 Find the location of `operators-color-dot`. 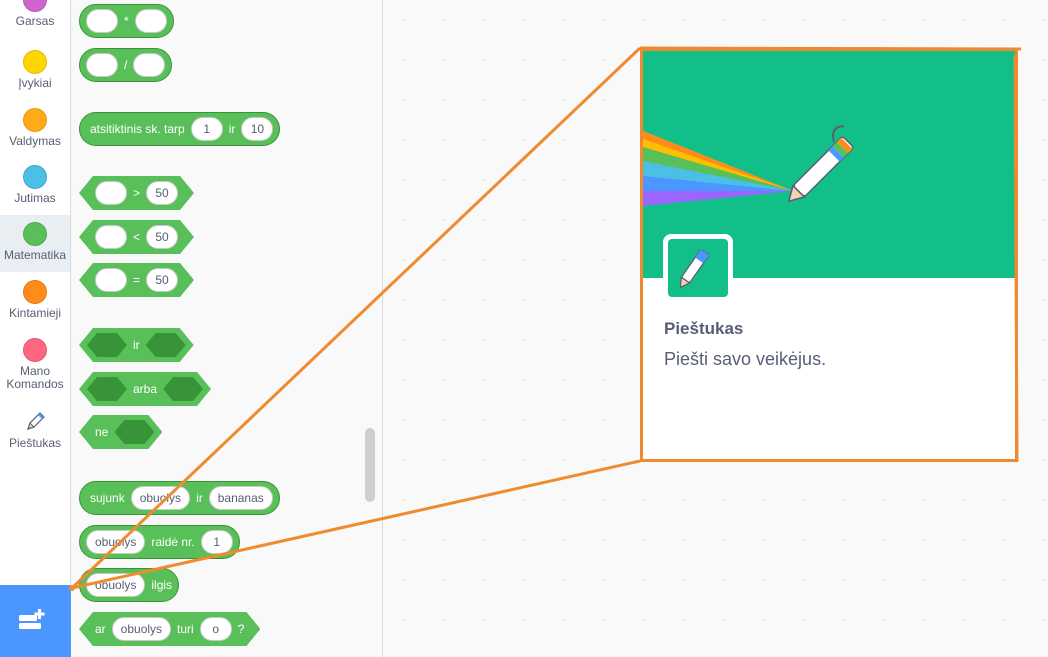

operators-color-dot is located at coordinates (35, 234).